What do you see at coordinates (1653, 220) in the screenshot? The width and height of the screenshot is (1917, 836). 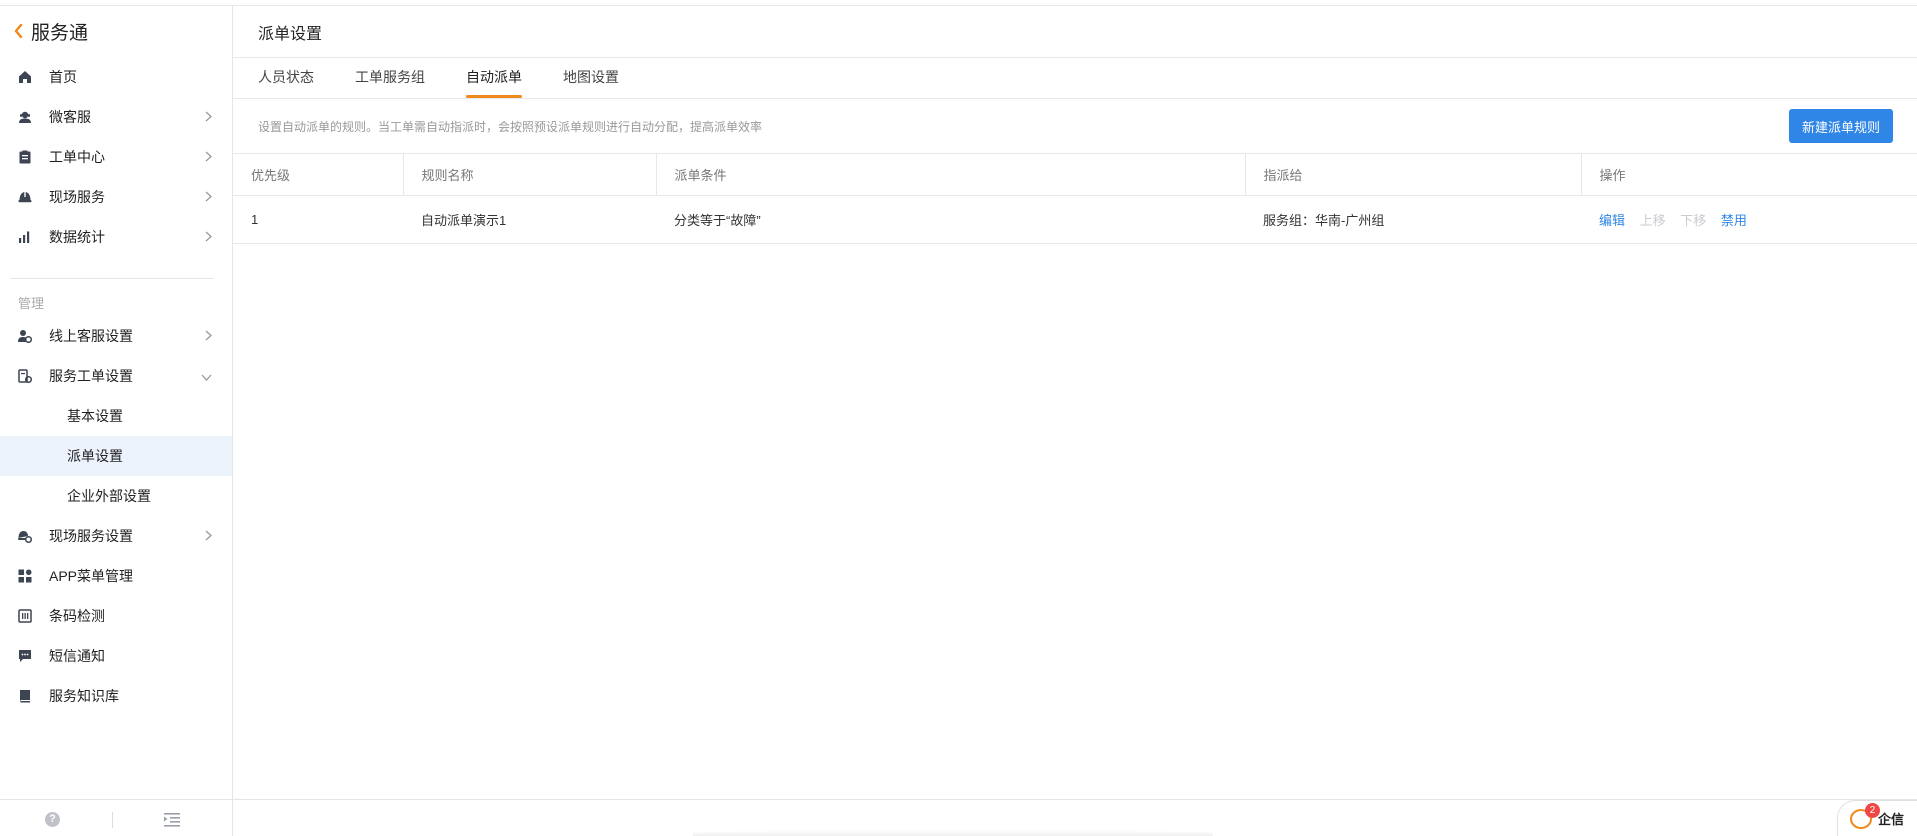 I see `move-up-link: 上移` at bounding box center [1653, 220].